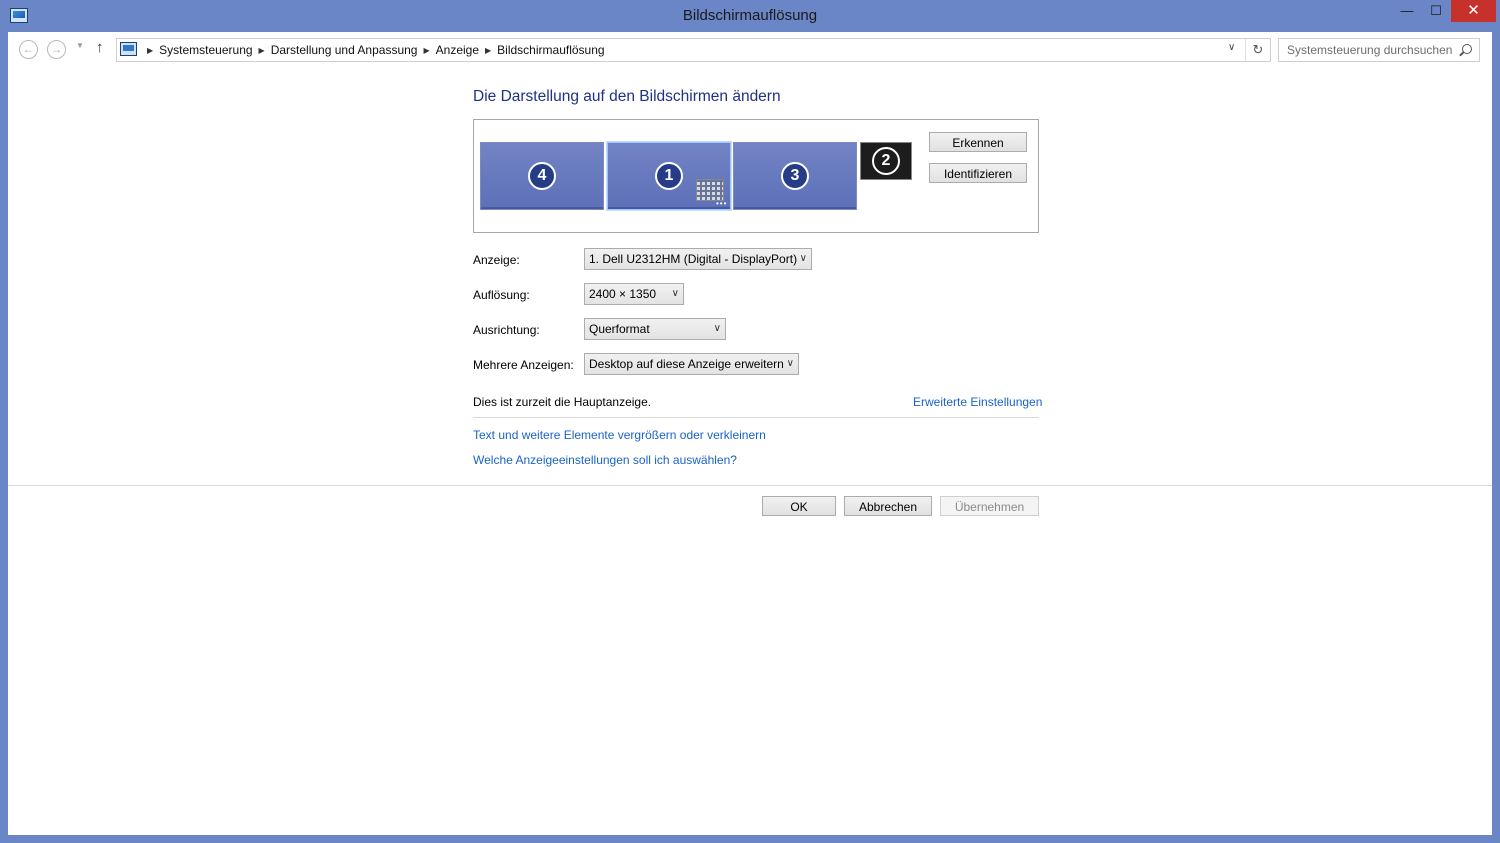  I want to click on taskbar-grid-icon, so click(710, 190).